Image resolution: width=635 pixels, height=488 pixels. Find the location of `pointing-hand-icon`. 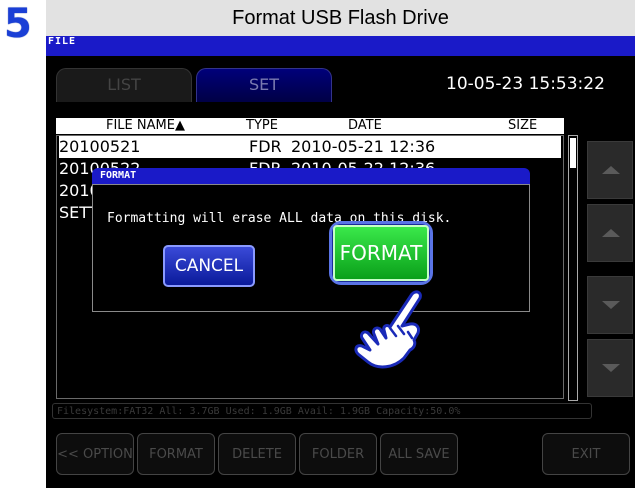

pointing-hand-icon is located at coordinates (388, 329).